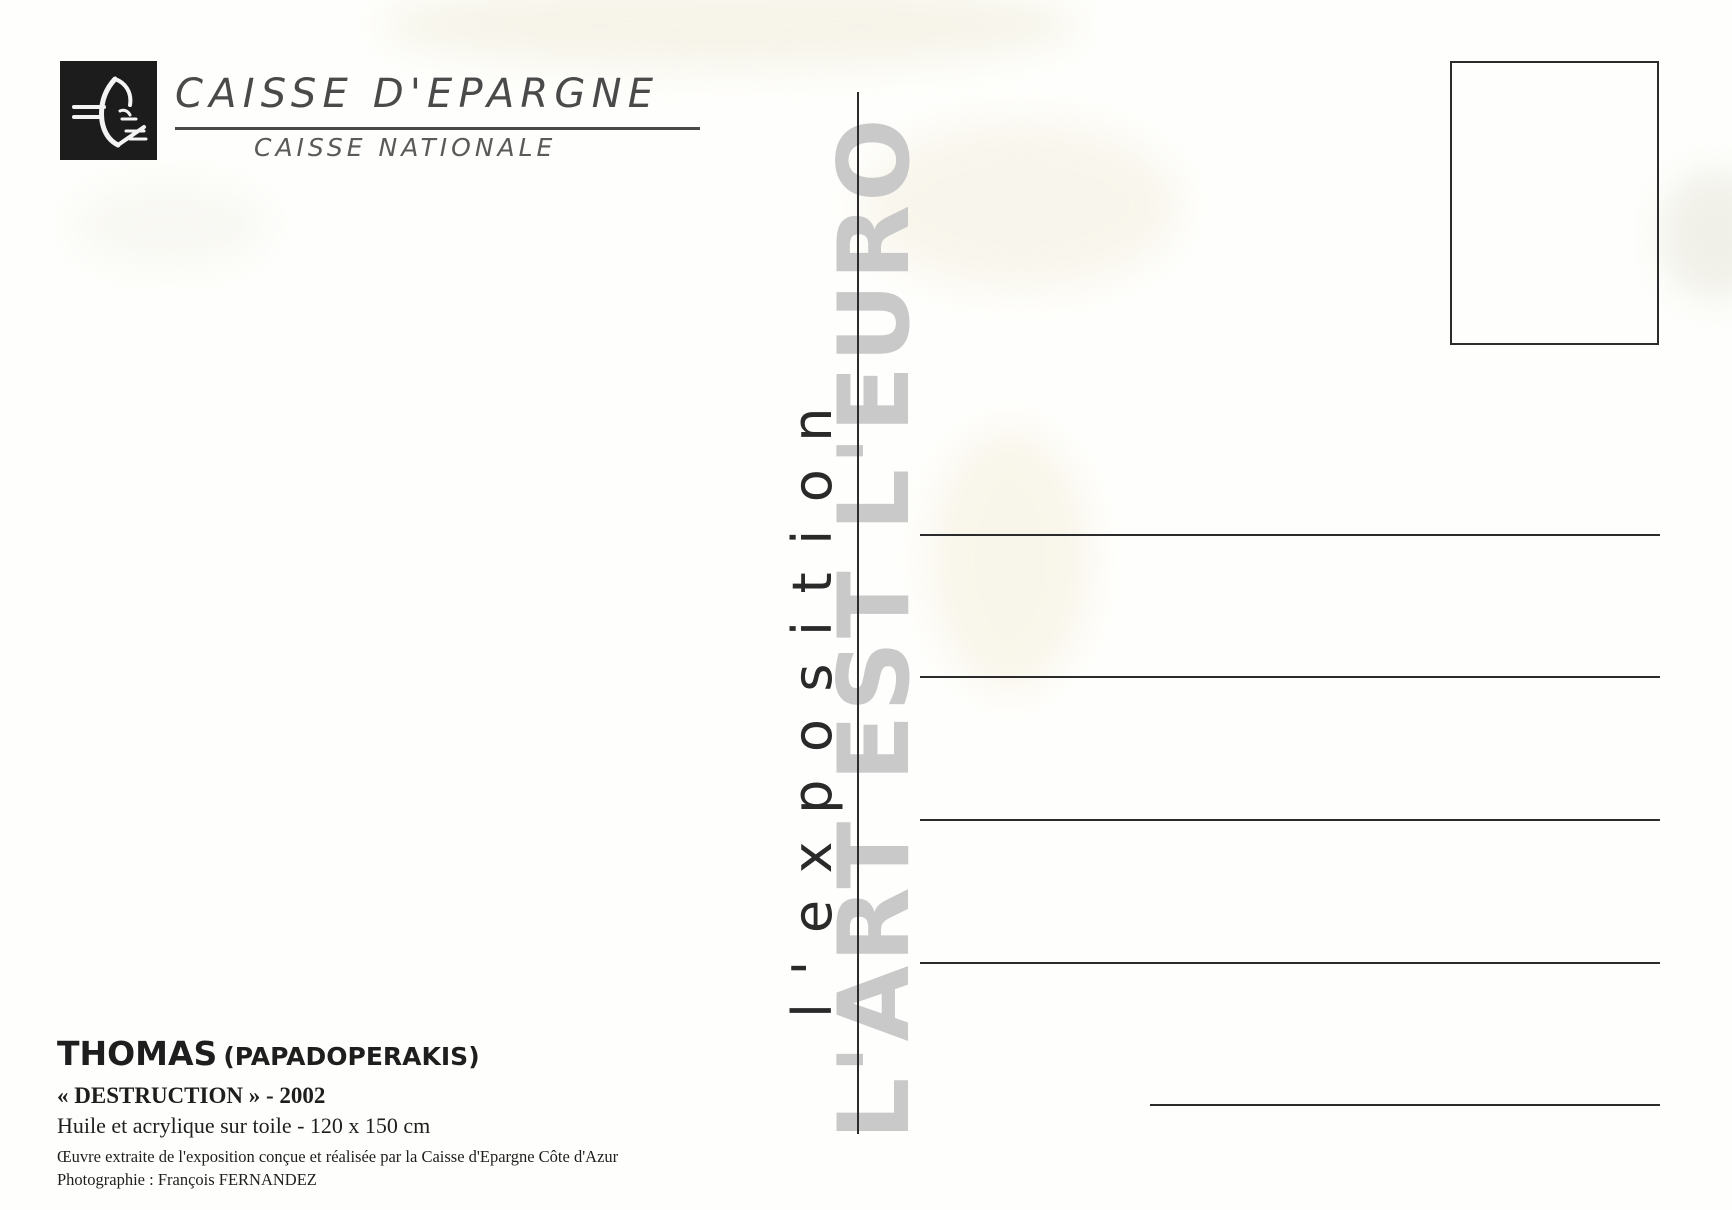 This screenshot has height=1210, width=1732. What do you see at coordinates (187, 1179) in the screenshot?
I see `photo-credit: Photographie : François FERNANDEZ` at bounding box center [187, 1179].